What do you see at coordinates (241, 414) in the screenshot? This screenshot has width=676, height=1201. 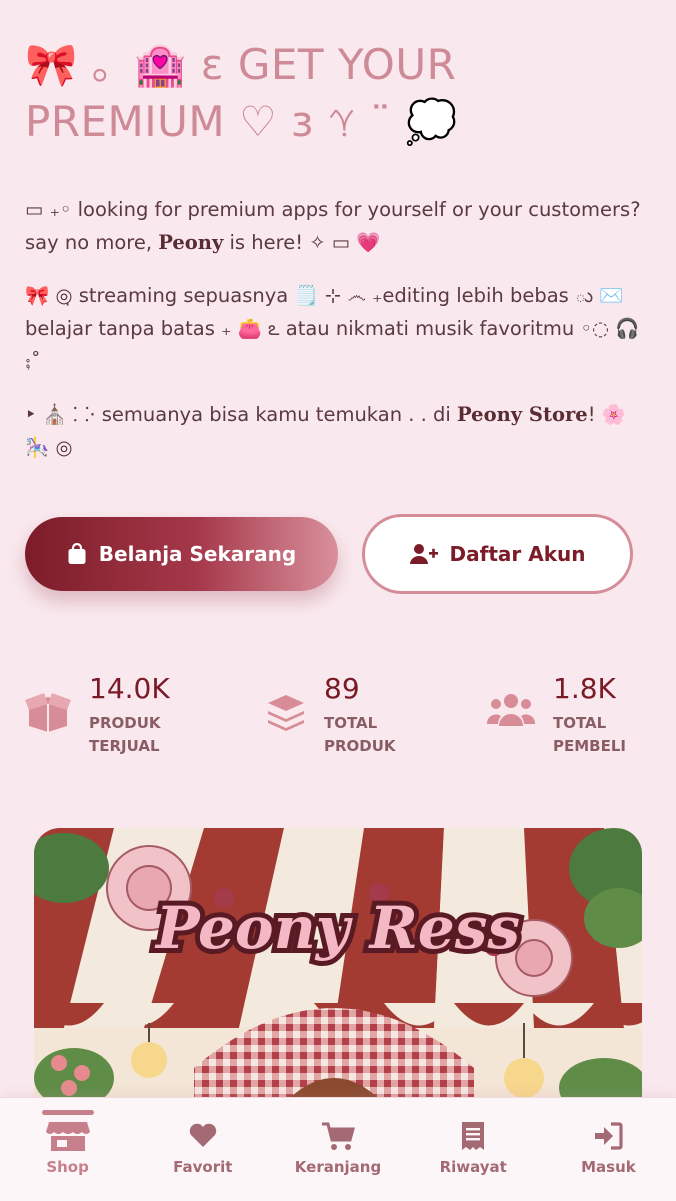 I see `closing-text: ‣ ⛪ ⸬· semuanya bisa kamu temukan . . di` at bounding box center [241, 414].